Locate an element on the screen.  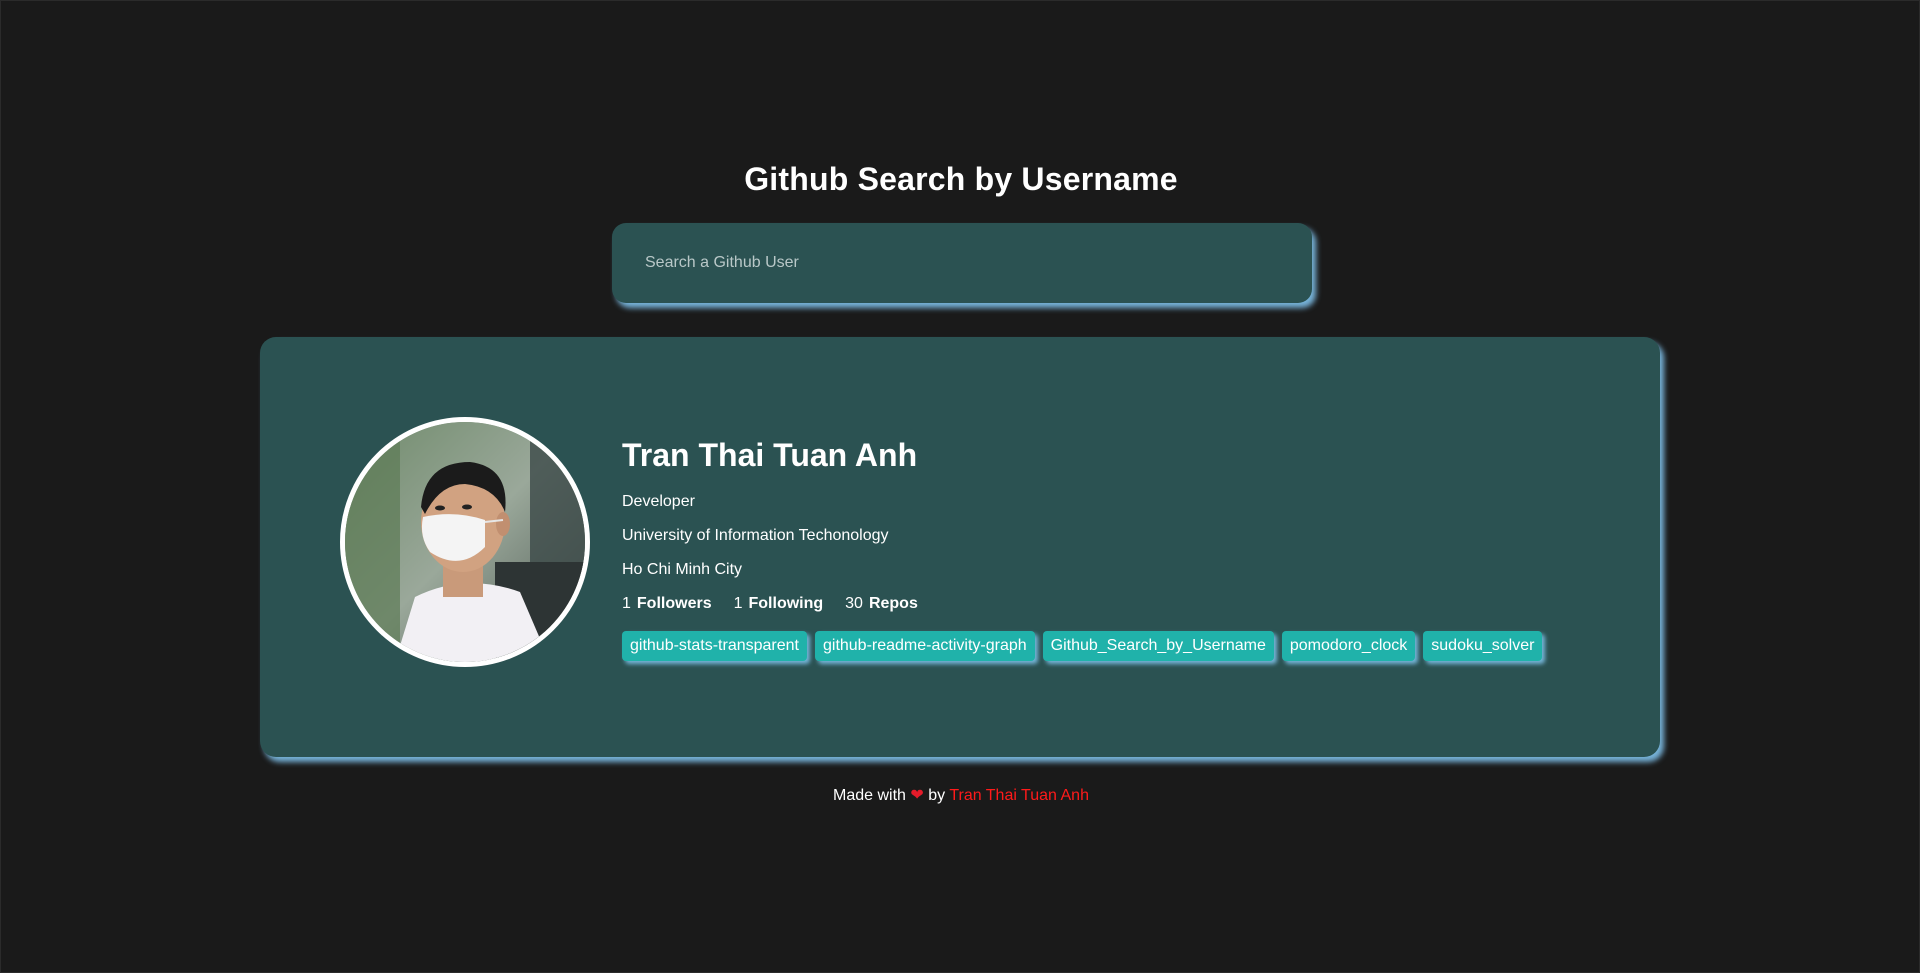
heart-icon: ❤ is located at coordinates (917, 794).